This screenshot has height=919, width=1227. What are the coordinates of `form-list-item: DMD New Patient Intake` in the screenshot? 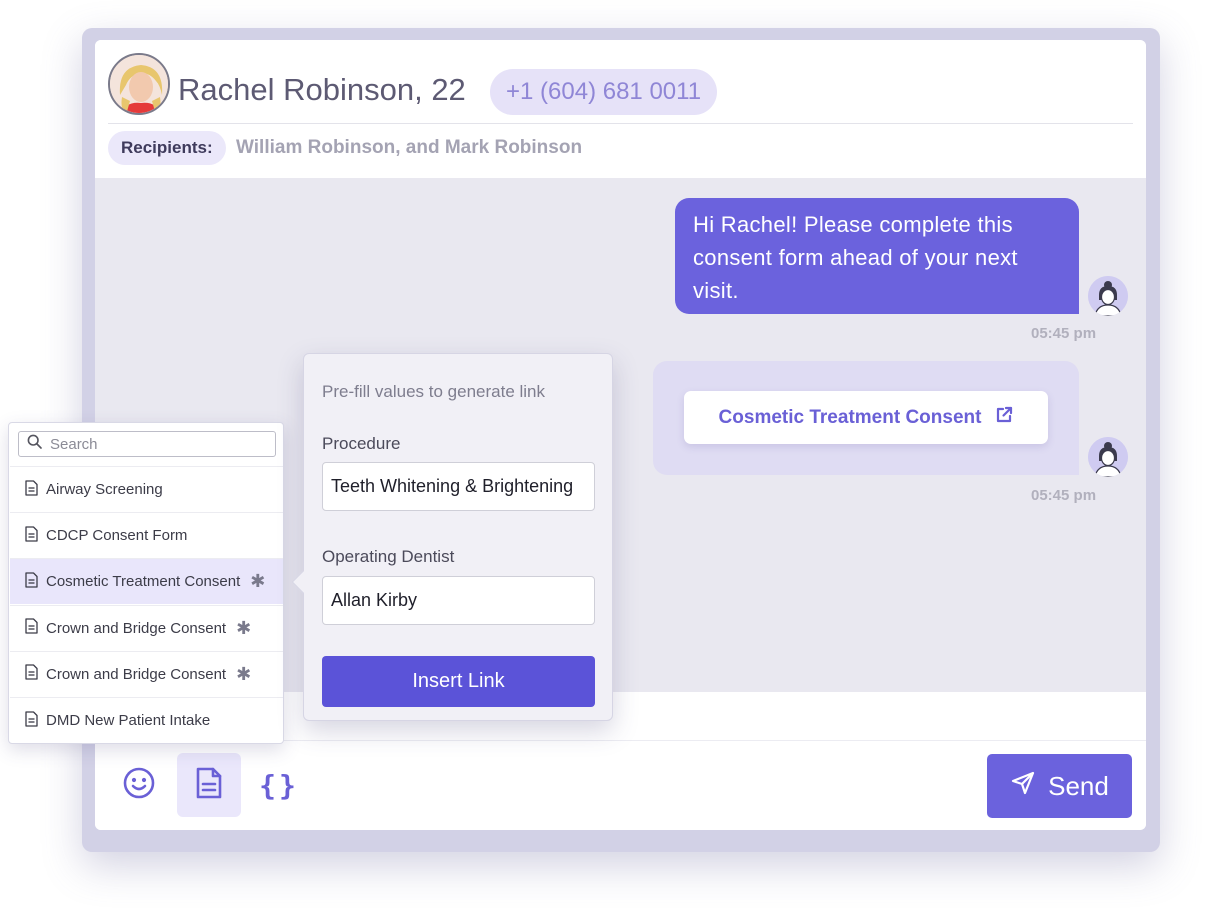 It's located at (146, 720).